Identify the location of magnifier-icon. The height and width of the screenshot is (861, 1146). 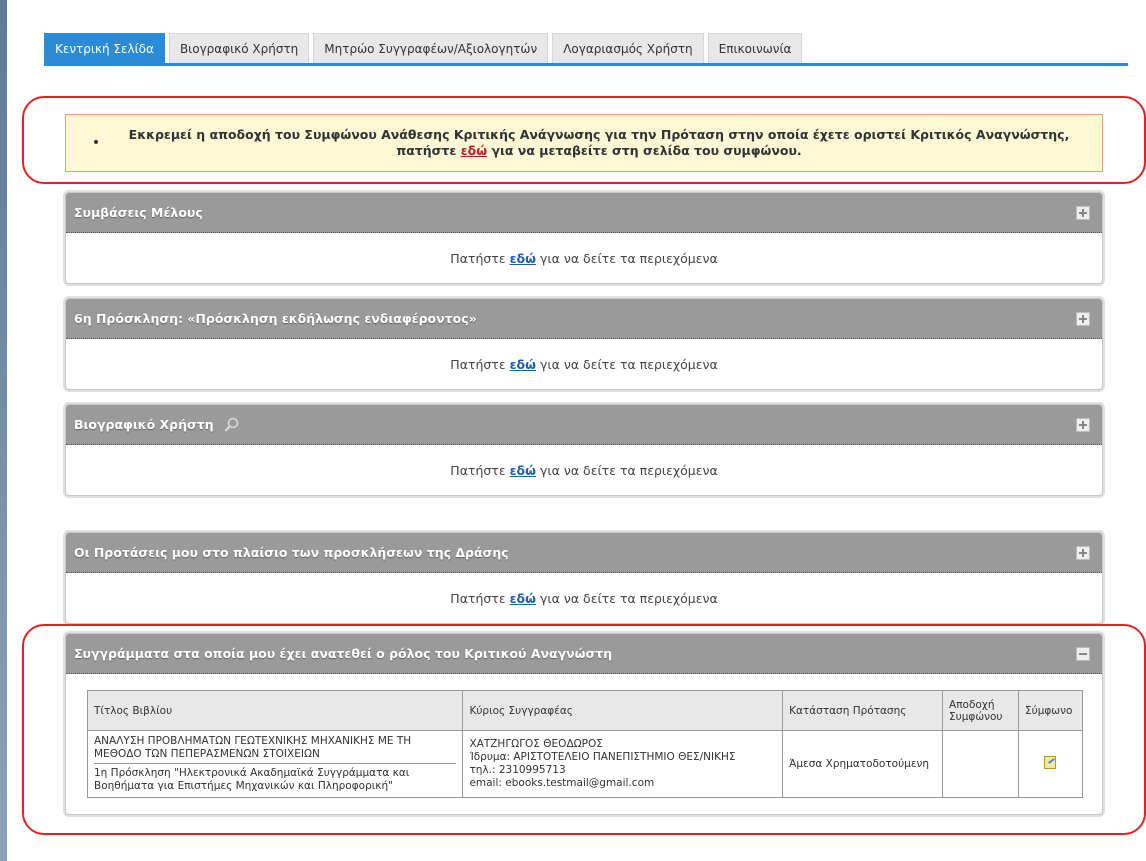
(232, 425).